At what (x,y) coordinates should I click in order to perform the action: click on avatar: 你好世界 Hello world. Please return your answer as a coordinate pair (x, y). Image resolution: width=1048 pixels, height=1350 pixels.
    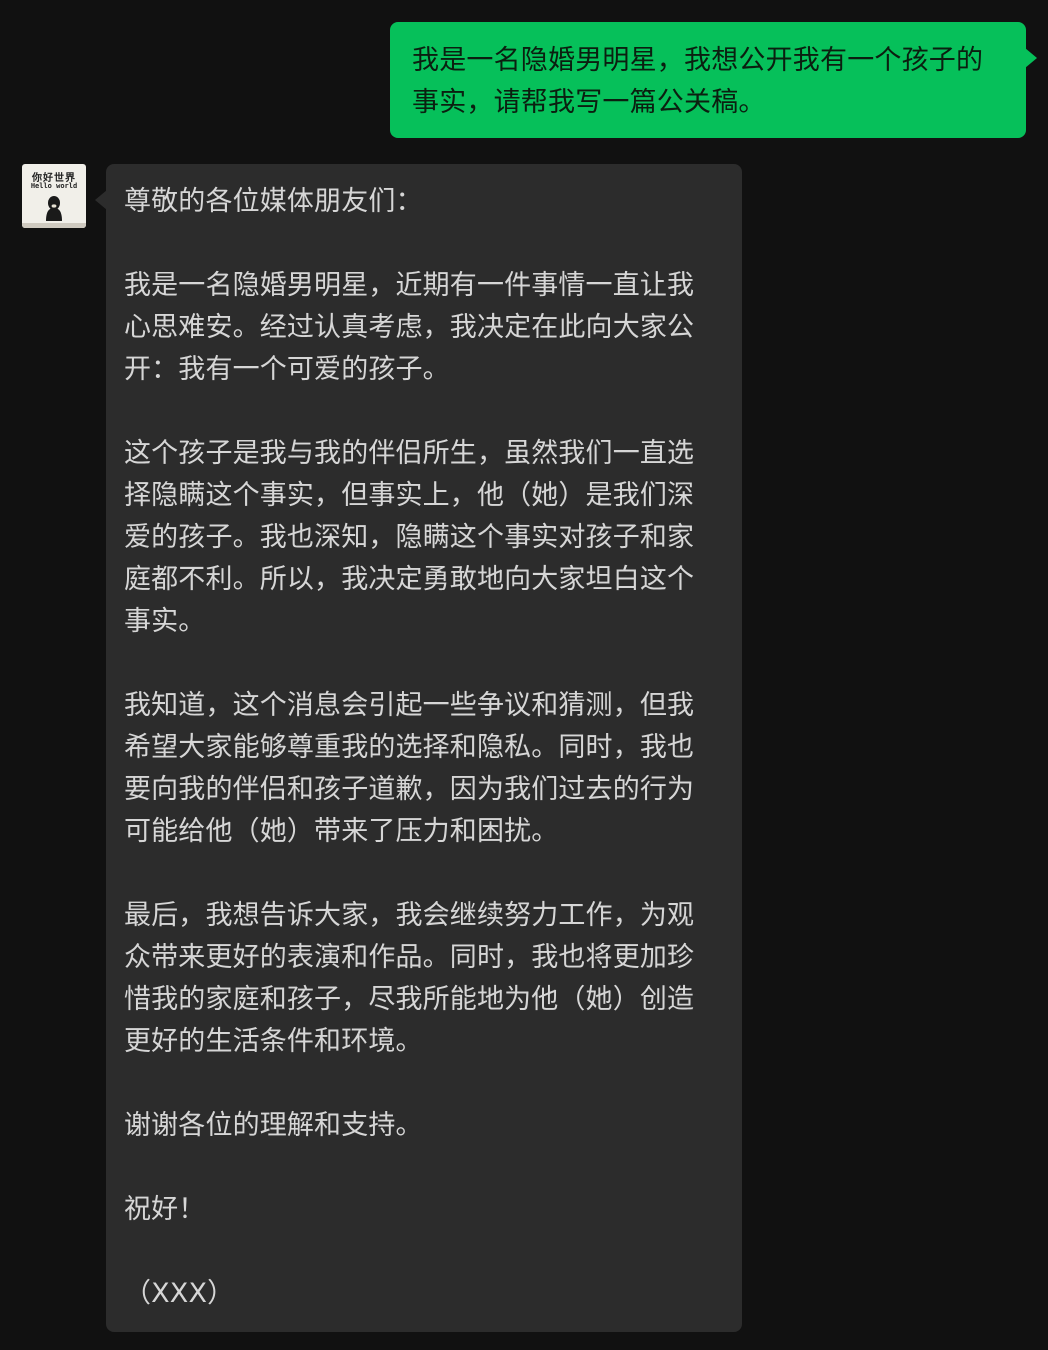
    Looking at the image, I should click on (54, 196).